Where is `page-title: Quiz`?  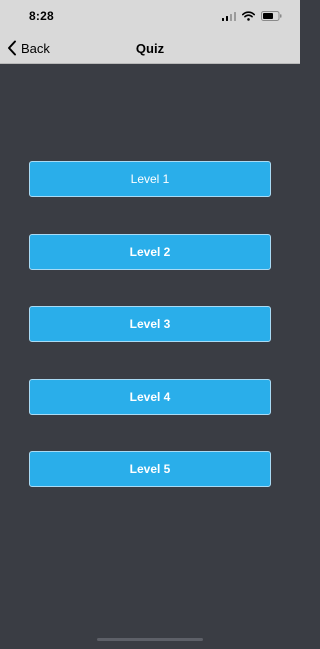 page-title: Quiz is located at coordinates (150, 48).